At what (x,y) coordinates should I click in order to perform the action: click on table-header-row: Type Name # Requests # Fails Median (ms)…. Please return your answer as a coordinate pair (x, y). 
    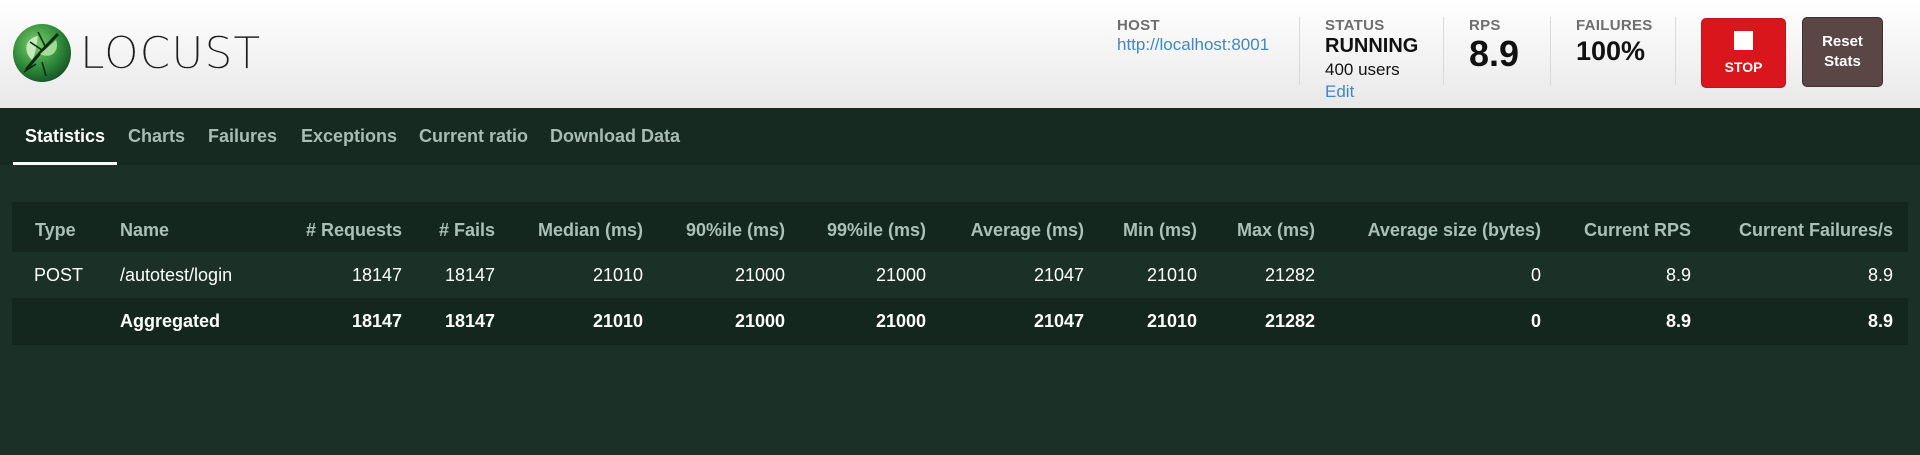
    Looking at the image, I should click on (960, 230).